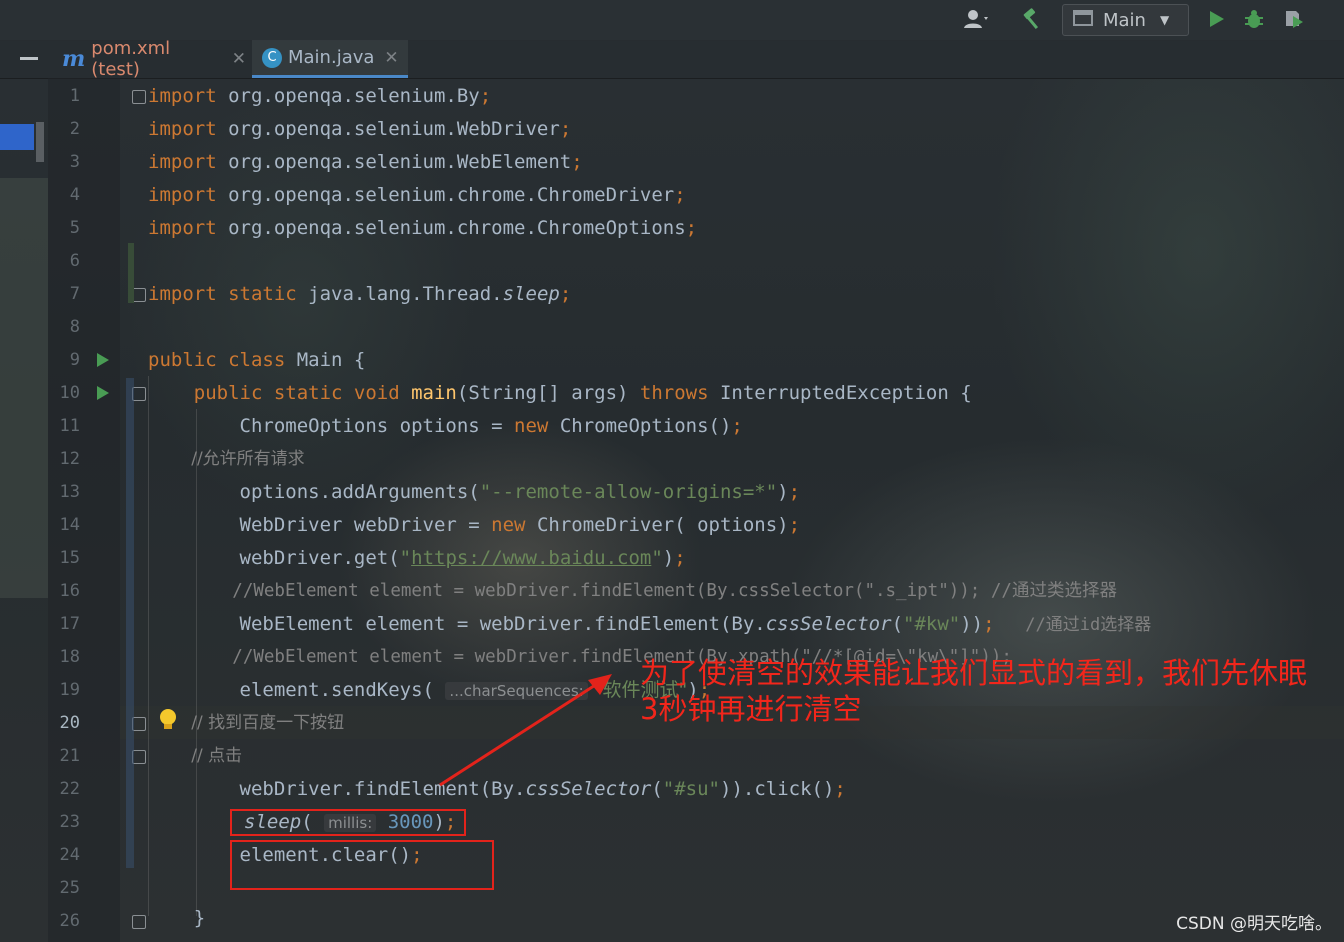 The image size is (1344, 942). Describe the element at coordinates (974, 673) in the screenshot. I see `annotation-line: 为了使清空的效果能让我们显式的看到，我们先休眠` at that location.